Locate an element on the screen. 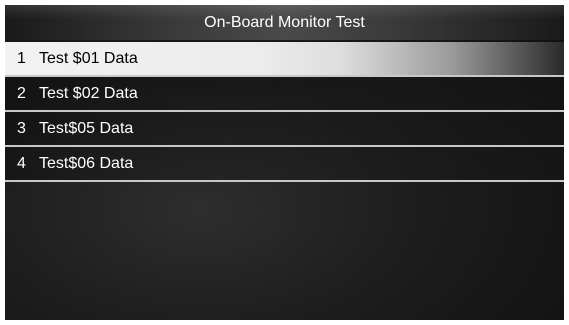  menu-item-label: Test$06 Data is located at coordinates (86, 163).